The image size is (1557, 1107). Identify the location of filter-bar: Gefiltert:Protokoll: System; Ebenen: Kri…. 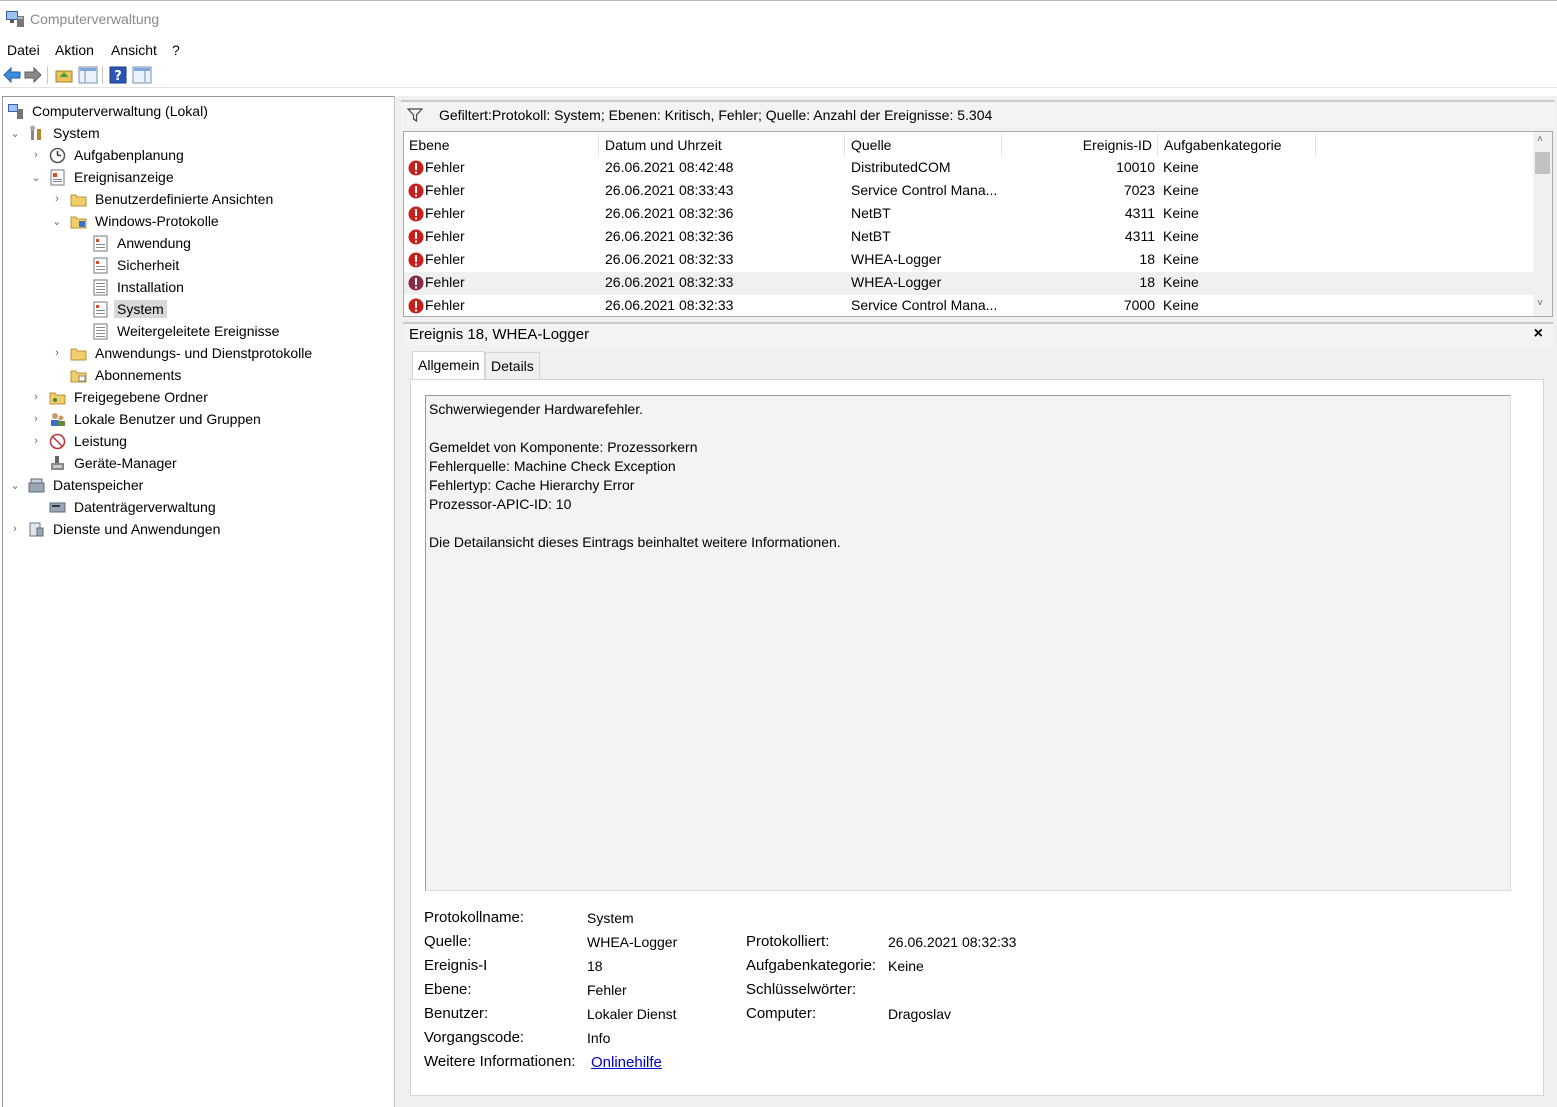
(977, 114).